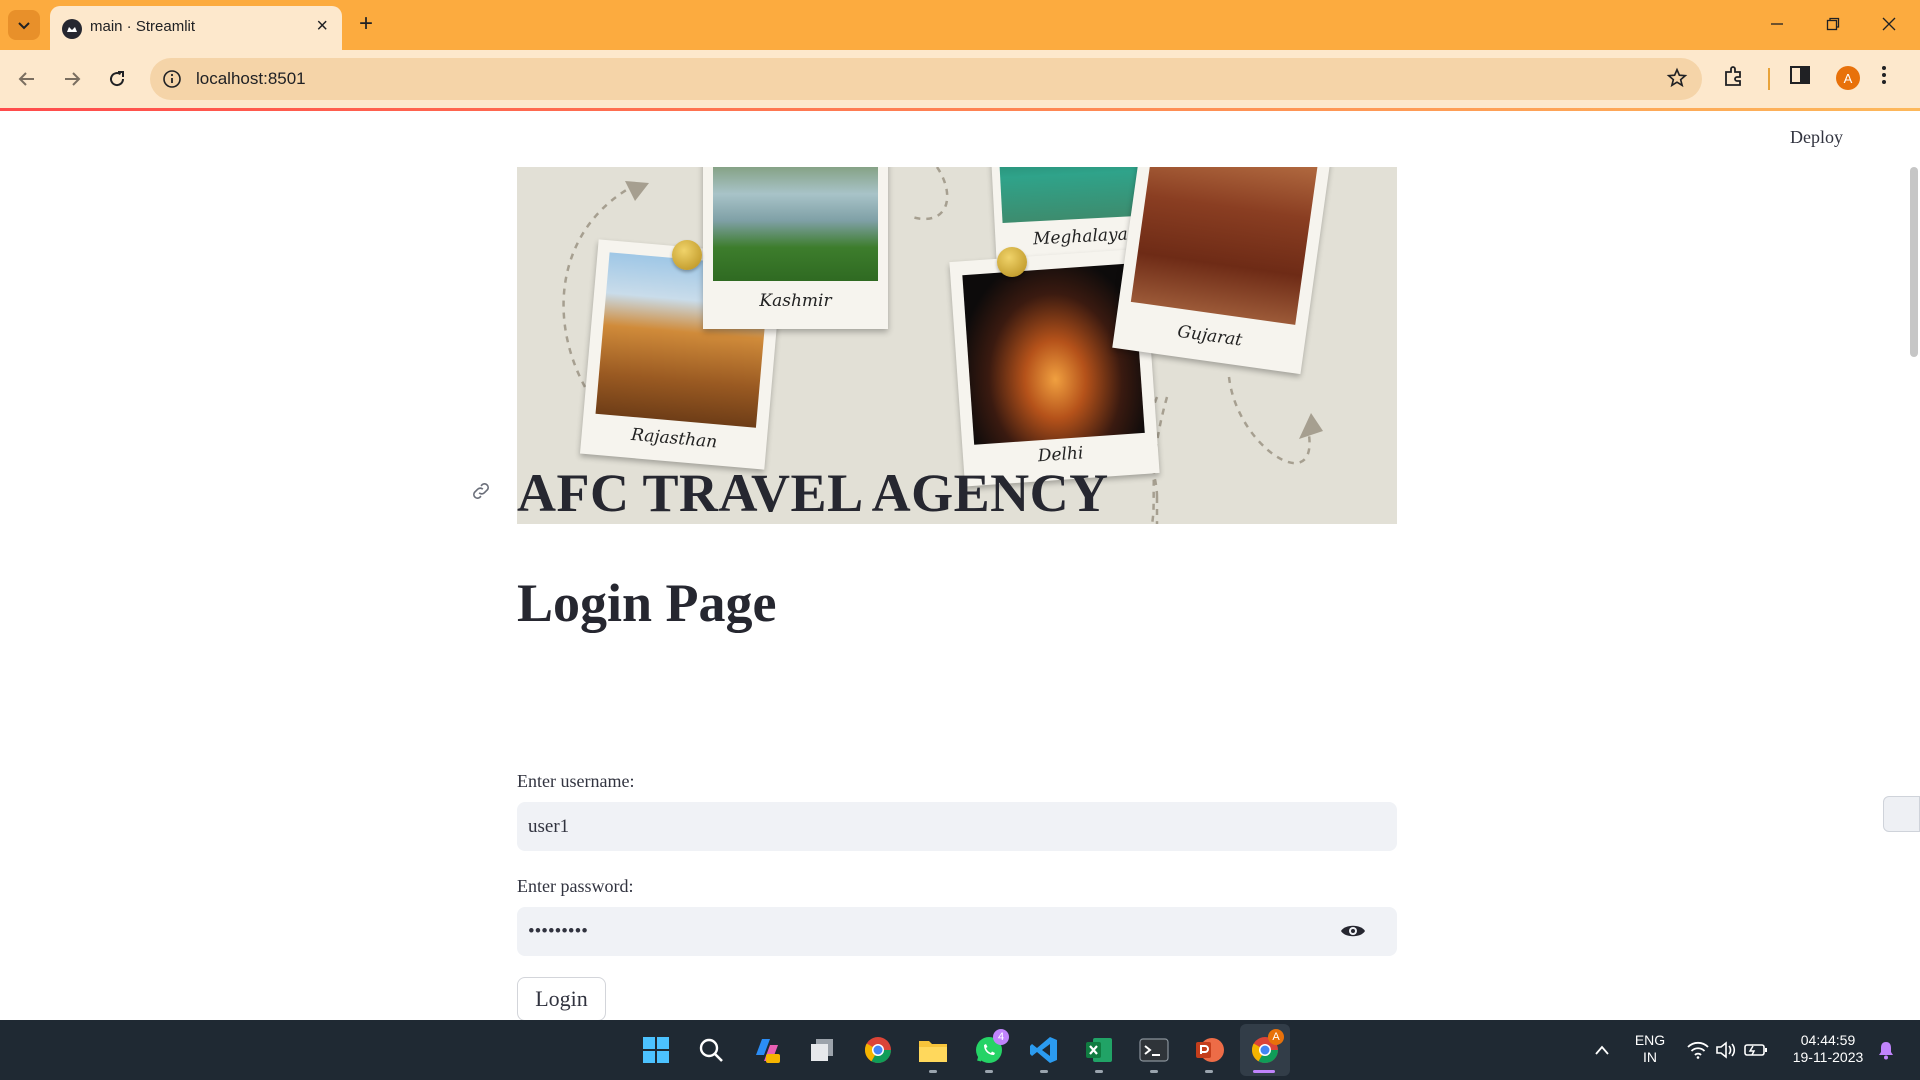 This screenshot has width=1920, height=1080. Describe the element at coordinates (1726, 1050) in the screenshot. I see `volume-icon` at that location.